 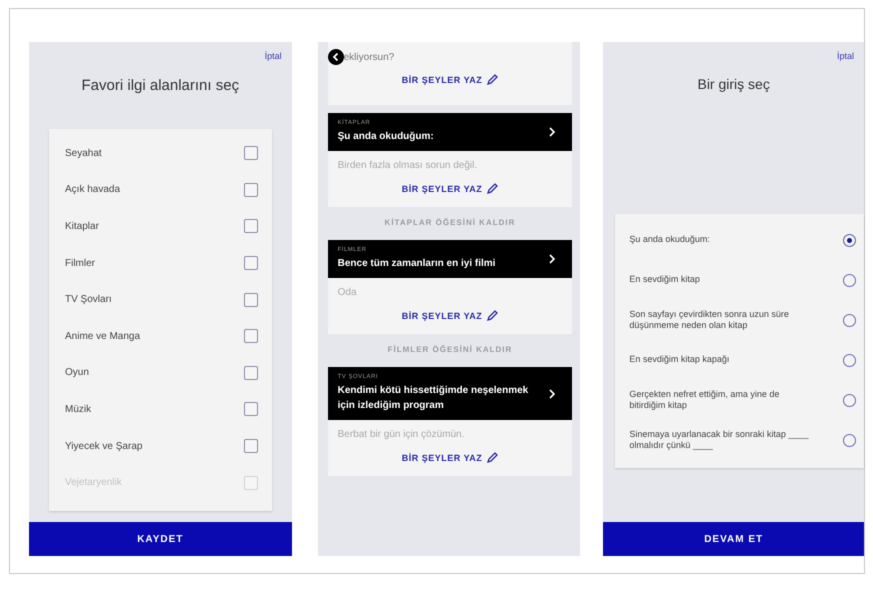 What do you see at coordinates (733, 84) in the screenshot?
I see `screen-title: Bir giriş seç` at bounding box center [733, 84].